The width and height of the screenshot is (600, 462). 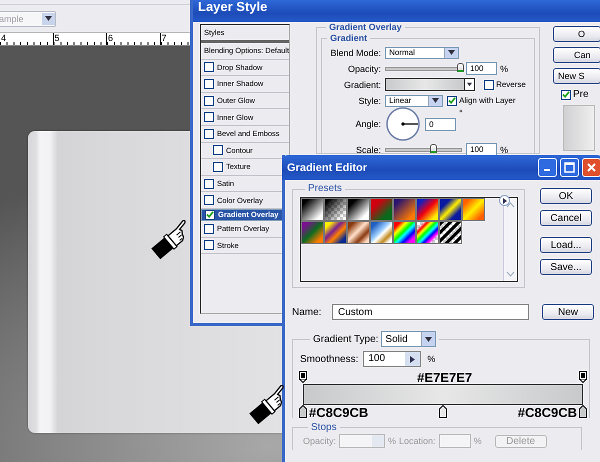 What do you see at coordinates (581, 94) in the screenshot?
I see `checkbox-label: Pre` at bounding box center [581, 94].